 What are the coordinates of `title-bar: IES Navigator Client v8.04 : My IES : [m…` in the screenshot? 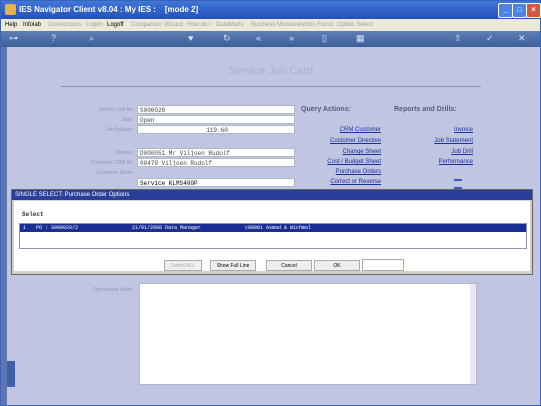 It's located at (271, 10).